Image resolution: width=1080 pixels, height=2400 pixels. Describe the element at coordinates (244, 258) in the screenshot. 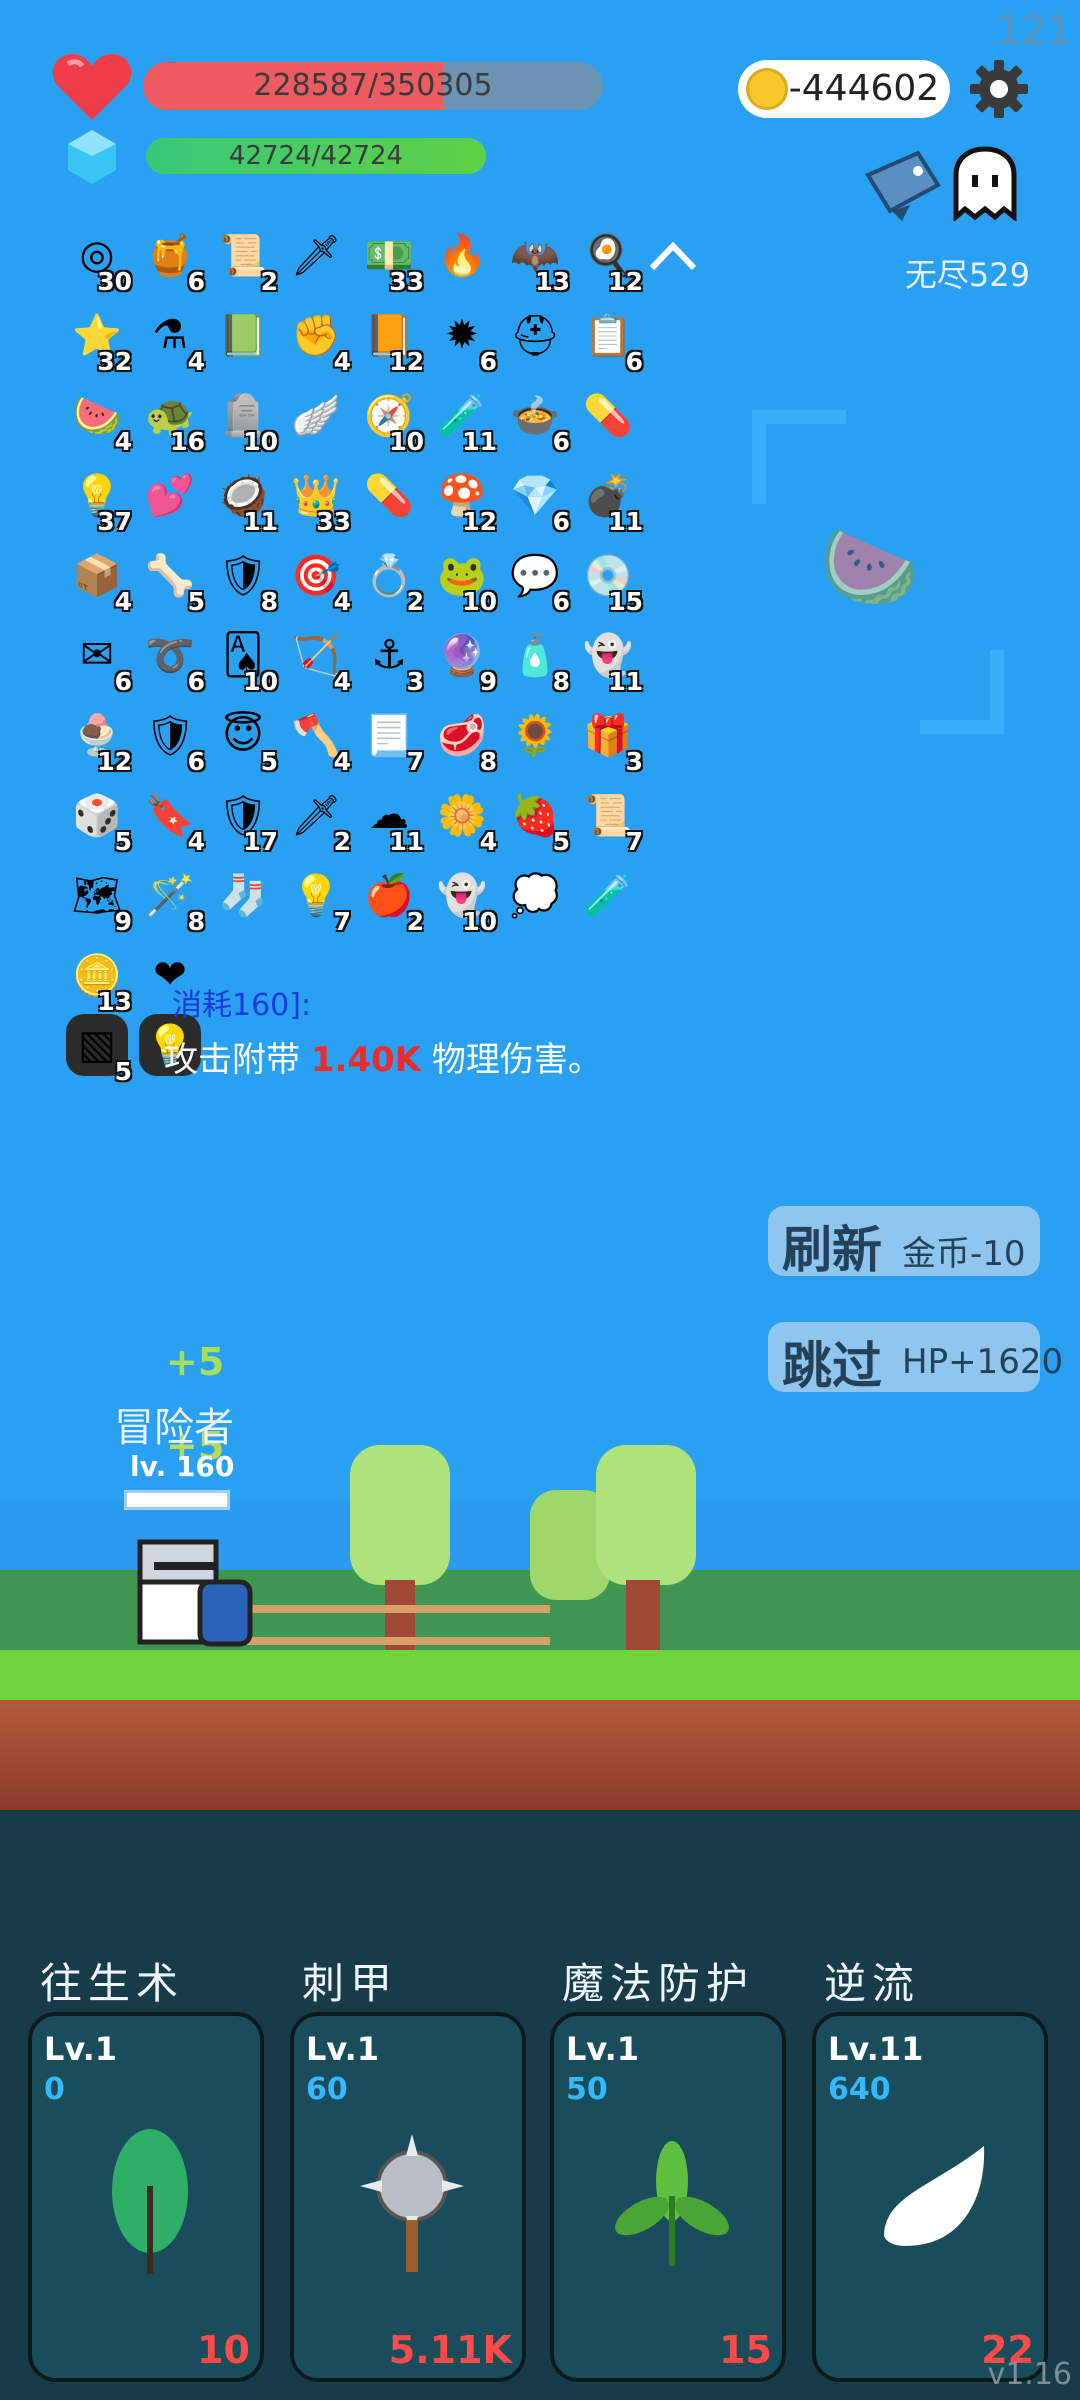

I see `inventory-item: 📜 2` at that location.